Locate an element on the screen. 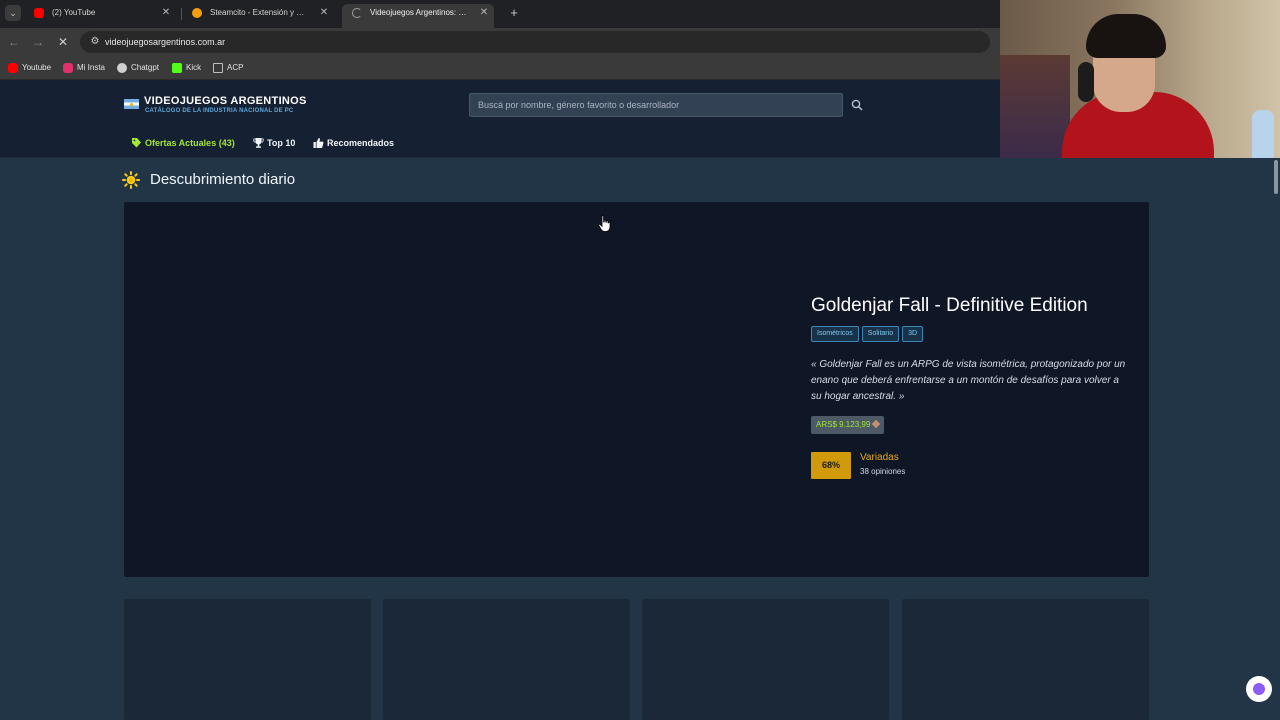 The width and height of the screenshot is (1280, 720). loading-icon is located at coordinates (357, 13).